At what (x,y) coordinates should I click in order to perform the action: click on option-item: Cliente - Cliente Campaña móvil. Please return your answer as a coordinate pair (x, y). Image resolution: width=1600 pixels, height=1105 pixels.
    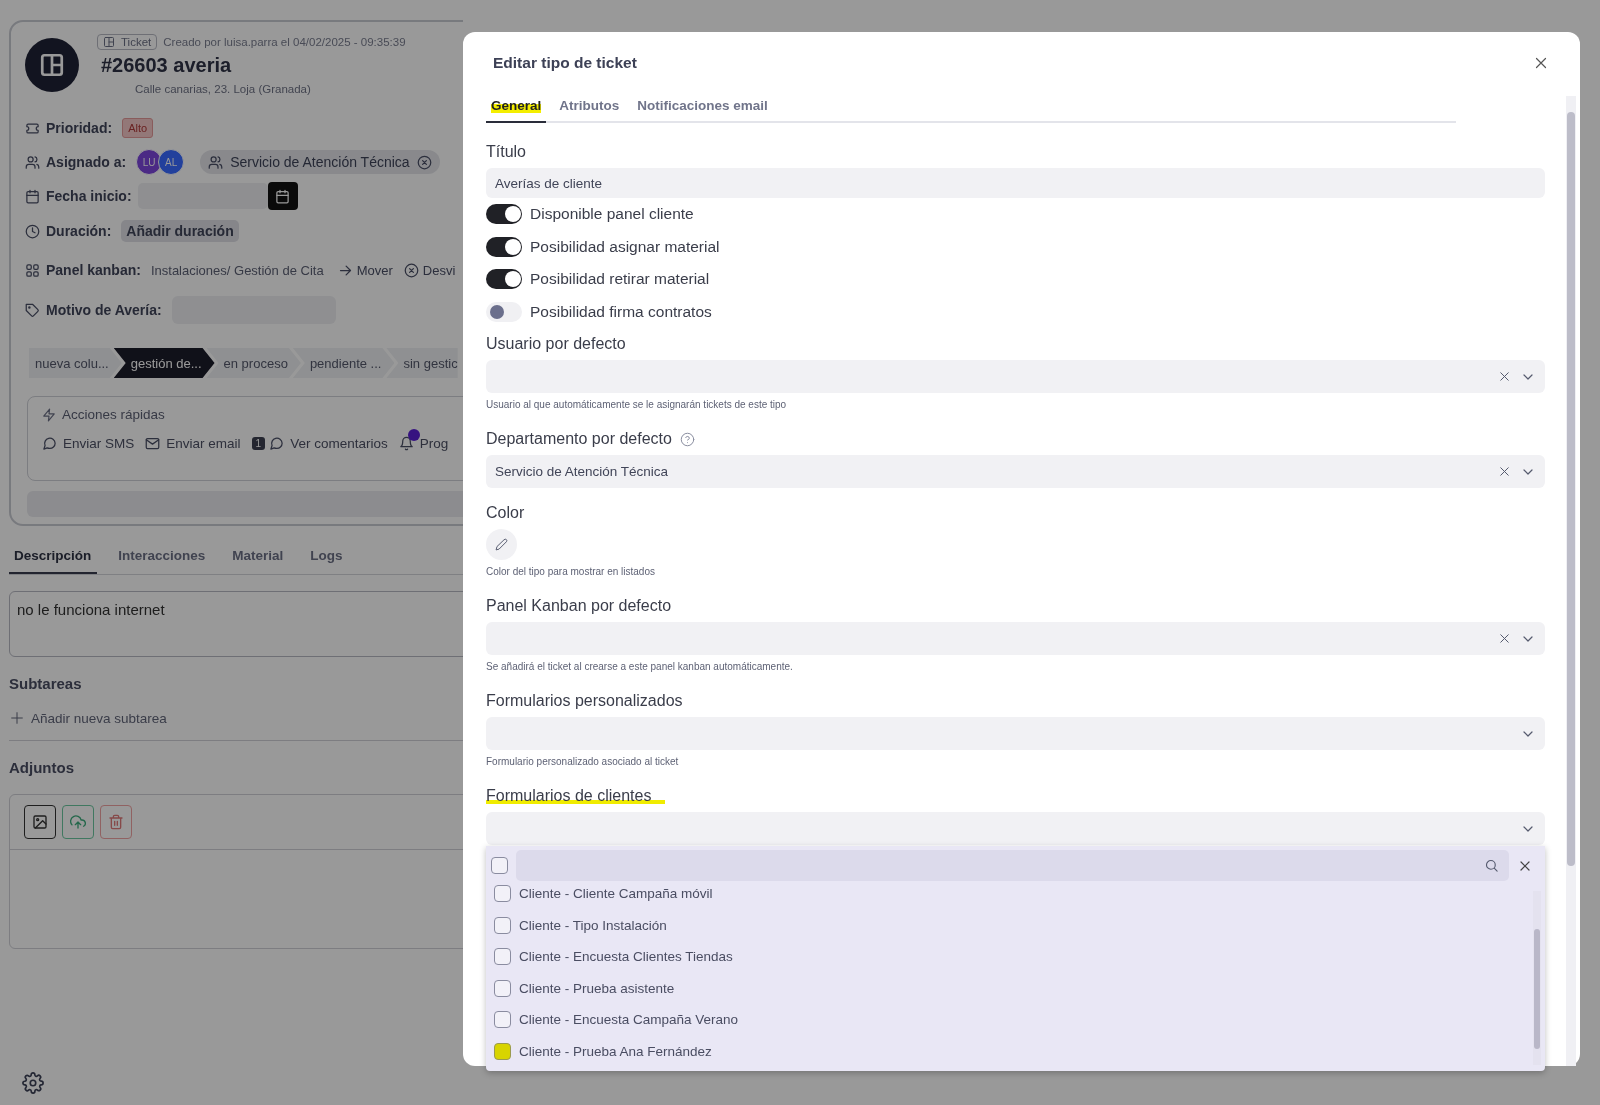
    Looking at the image, I should click on (1015, 894).